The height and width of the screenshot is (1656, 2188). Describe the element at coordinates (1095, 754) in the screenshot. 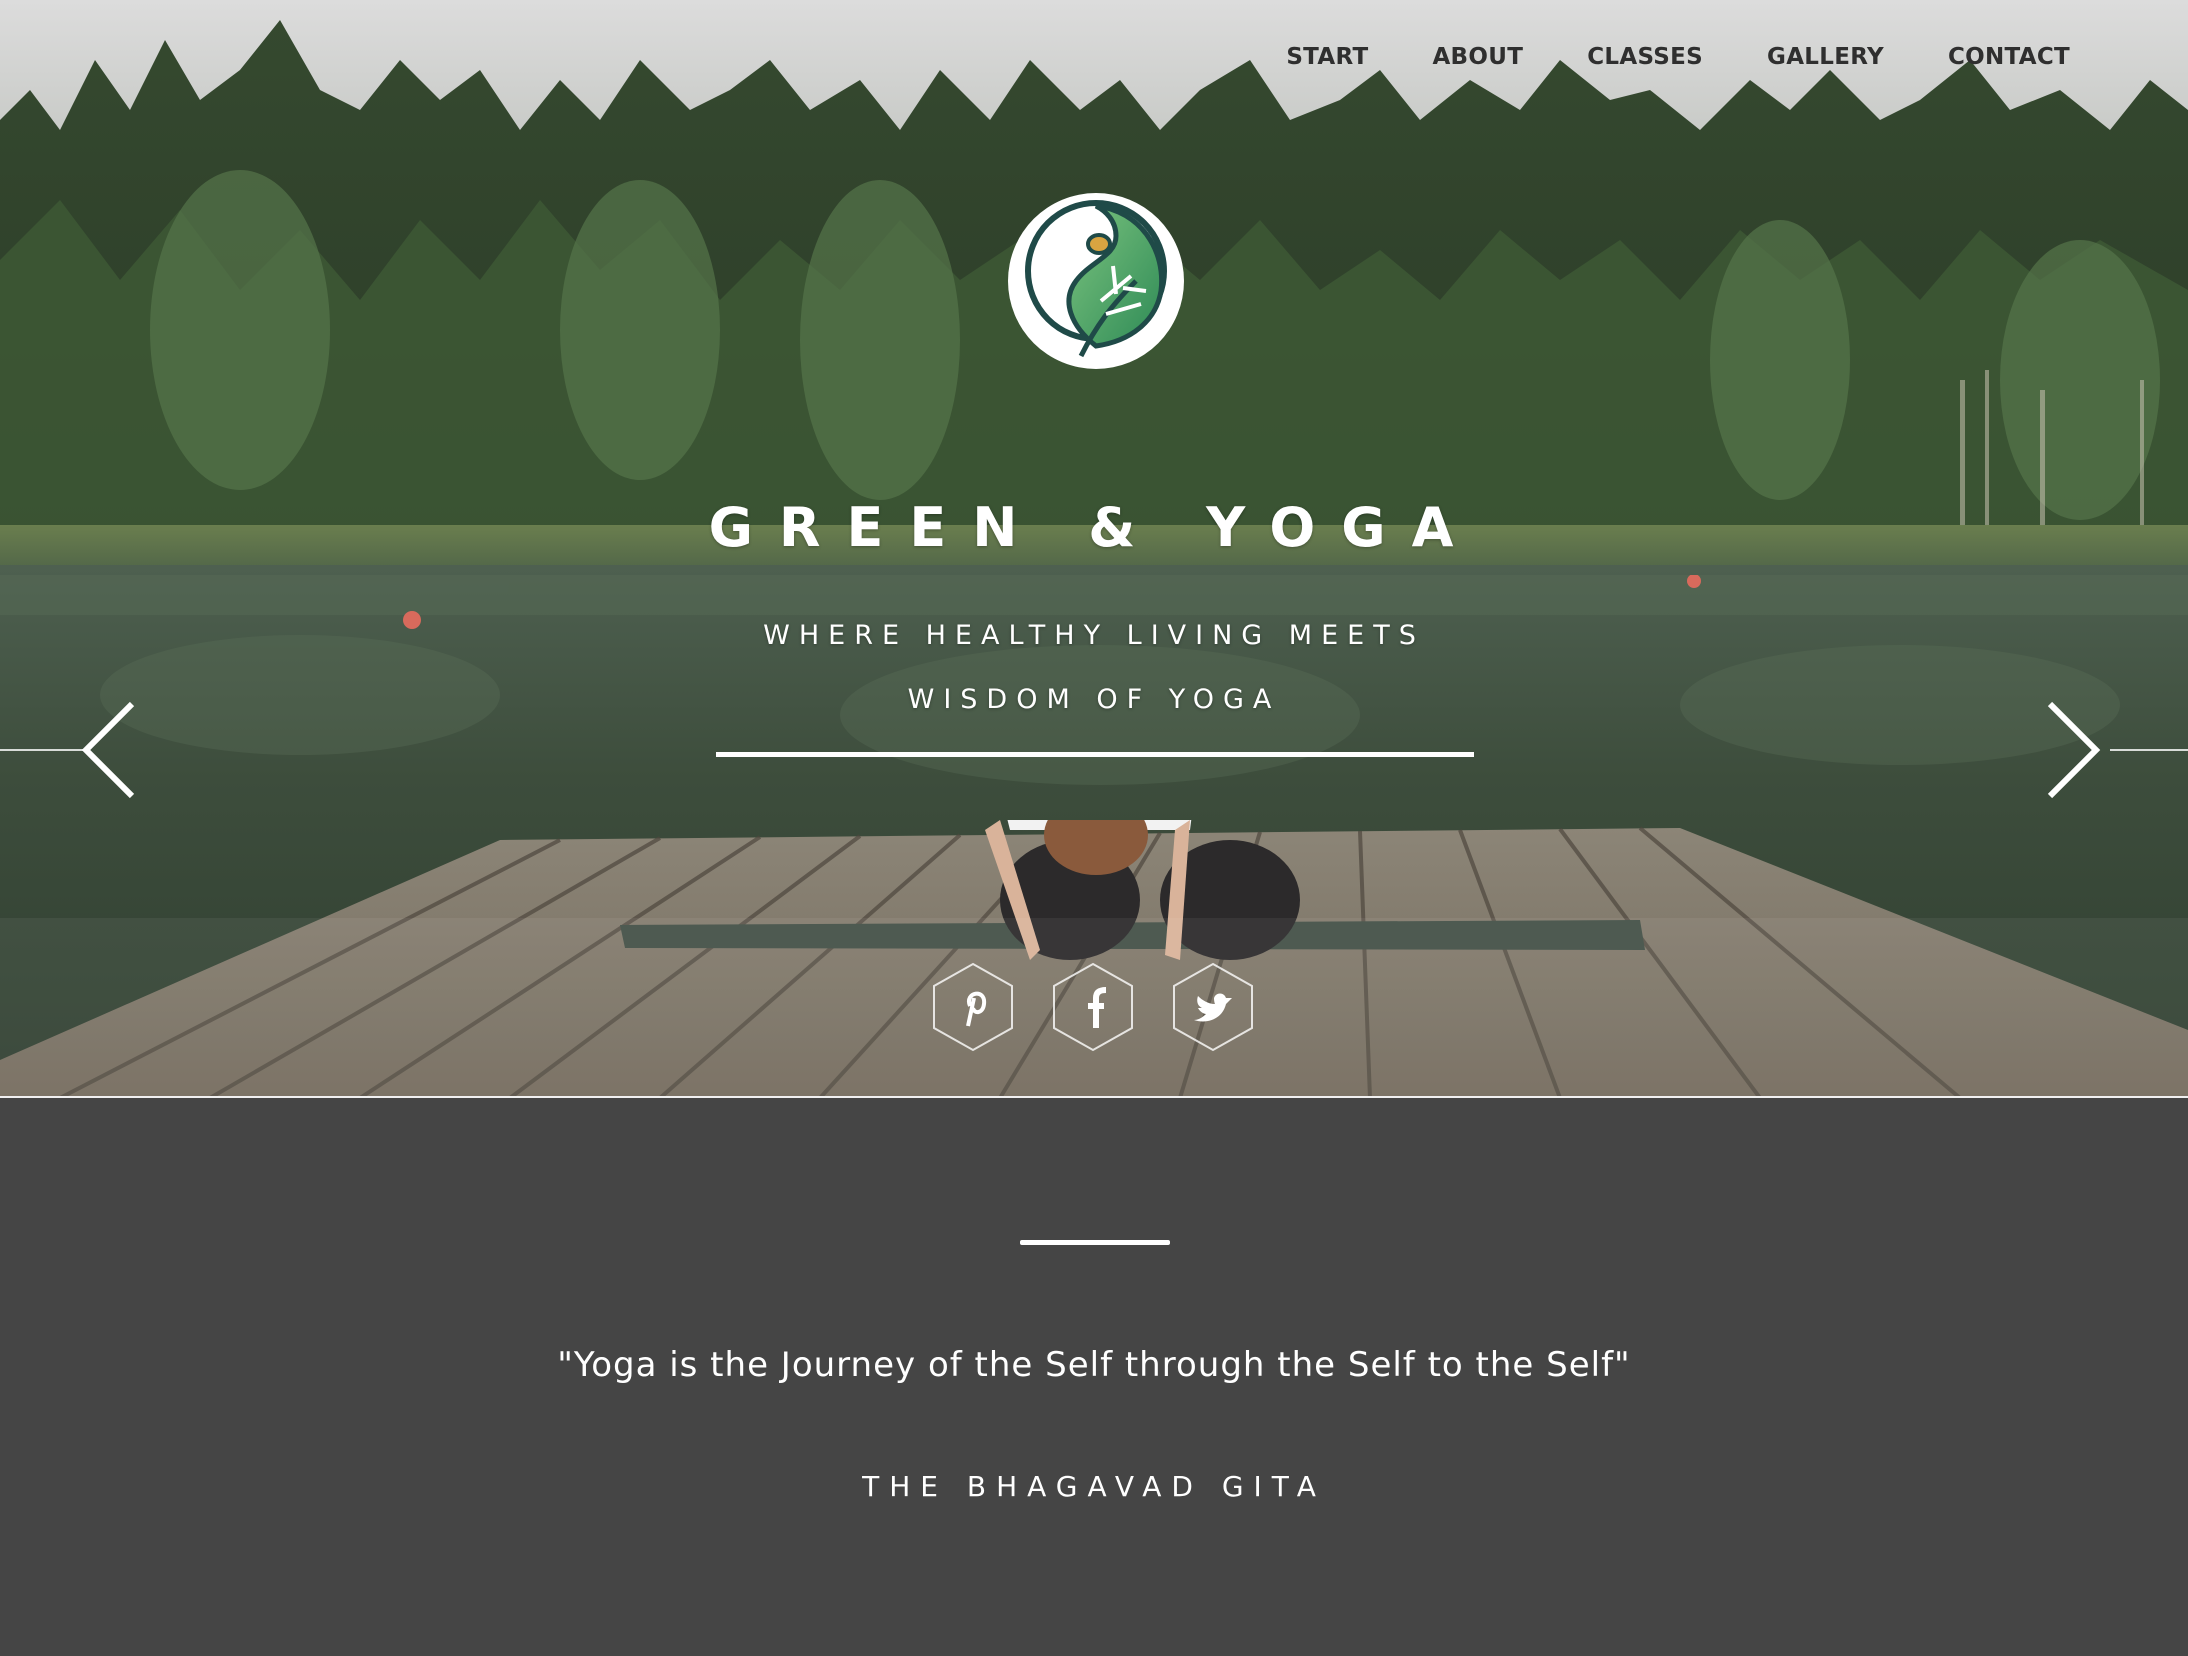

I see `hero-divider` at that location.